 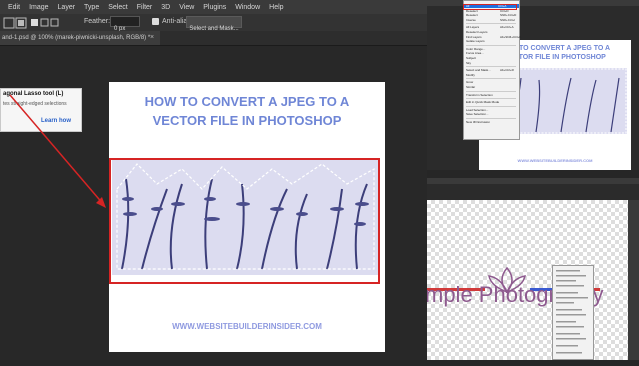 I want to click on select-menu-item-label: Isolate Layers, so click(x=475, y=41).